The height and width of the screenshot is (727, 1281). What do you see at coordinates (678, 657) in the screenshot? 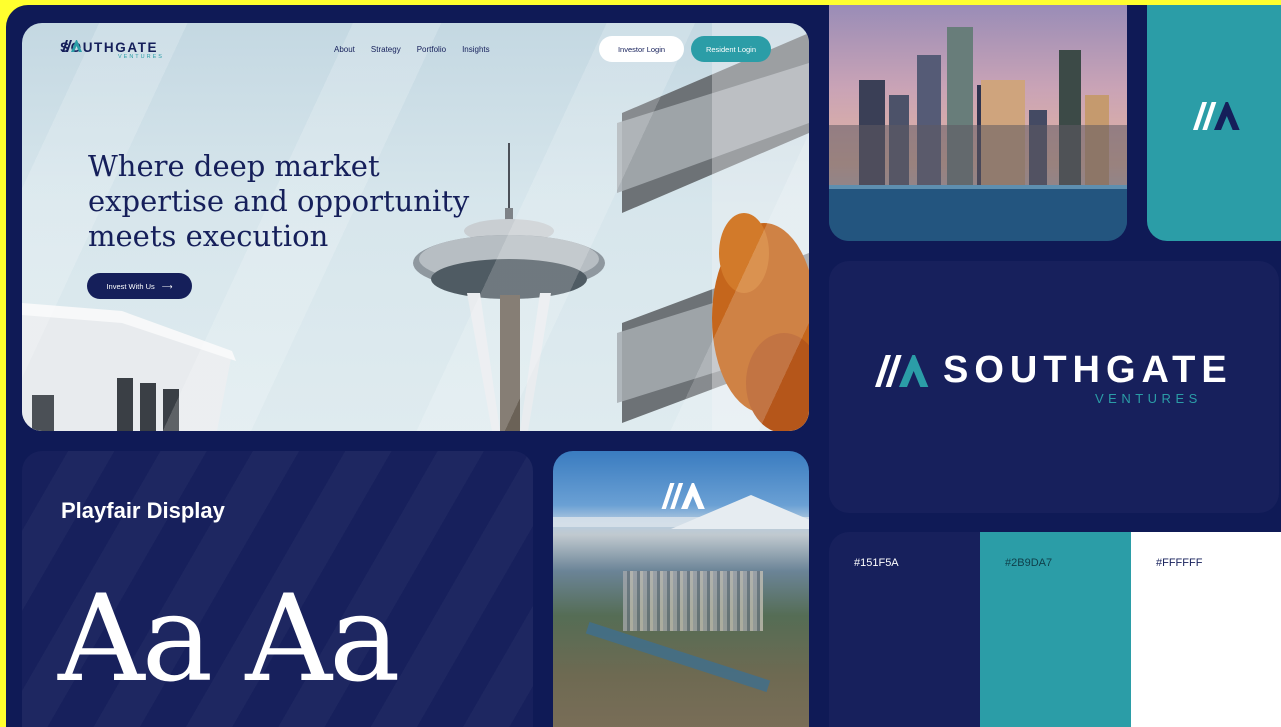
I see `waterway-shape` at bounding box center [678, 657].